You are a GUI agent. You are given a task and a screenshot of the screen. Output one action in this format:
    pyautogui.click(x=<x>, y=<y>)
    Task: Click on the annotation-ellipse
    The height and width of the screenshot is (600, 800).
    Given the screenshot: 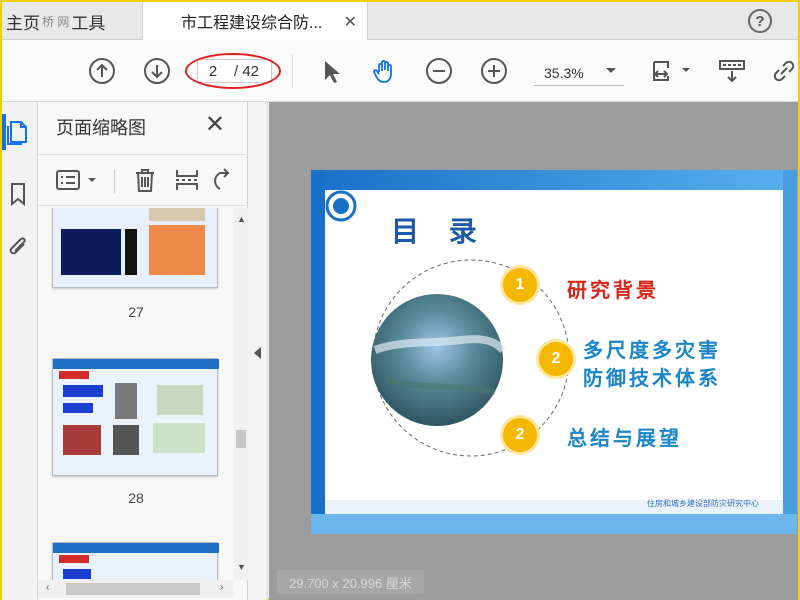 What is the action you would take?
    pyautogui.click(x=233, y=71)
    